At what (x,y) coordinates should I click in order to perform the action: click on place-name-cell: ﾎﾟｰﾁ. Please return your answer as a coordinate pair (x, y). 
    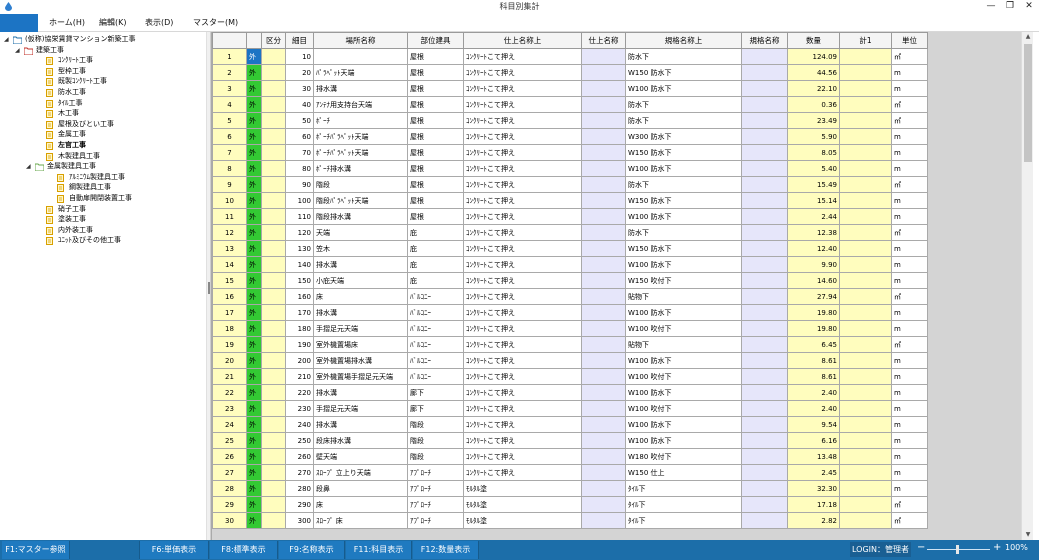
    Looking at the image, I should click on (360, 120).